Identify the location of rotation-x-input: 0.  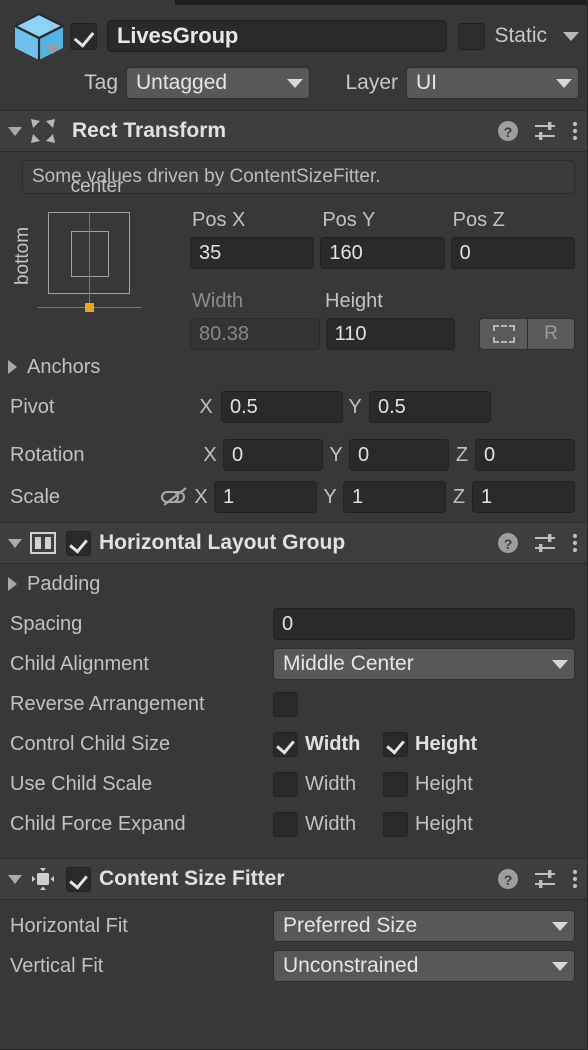
(273, 455).